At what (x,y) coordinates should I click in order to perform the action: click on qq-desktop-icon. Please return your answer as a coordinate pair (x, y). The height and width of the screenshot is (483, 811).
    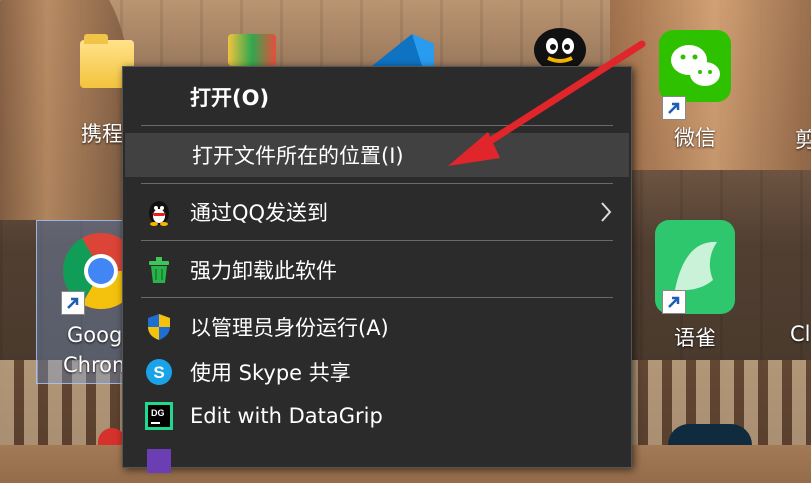
    Looking at the image, I should click on (560, 47).